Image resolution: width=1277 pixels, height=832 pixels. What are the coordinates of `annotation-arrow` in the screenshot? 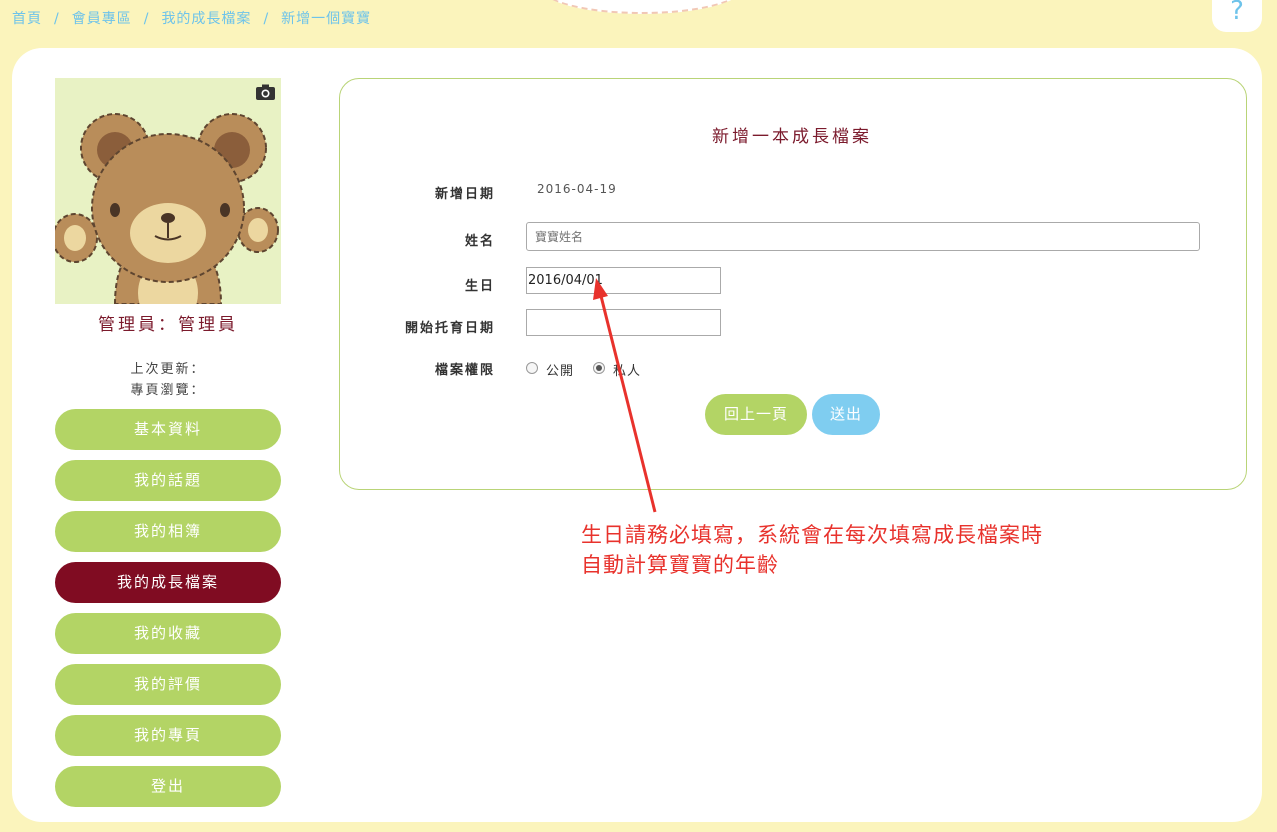 It's located at (625, 395).